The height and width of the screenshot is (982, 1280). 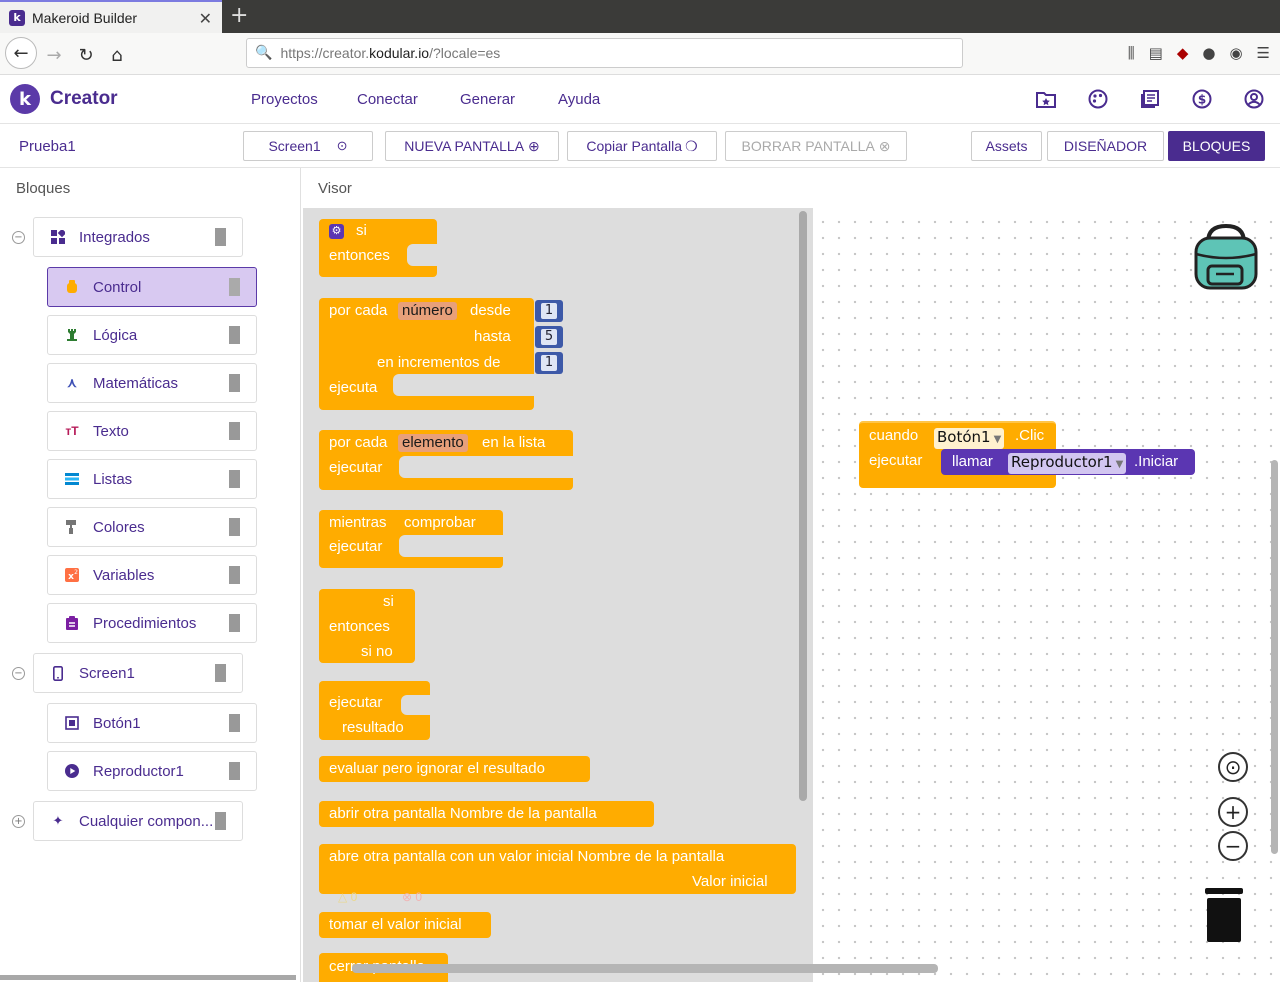 I want to click on zoom-out-icon: −, so click(x=1233, y=846).